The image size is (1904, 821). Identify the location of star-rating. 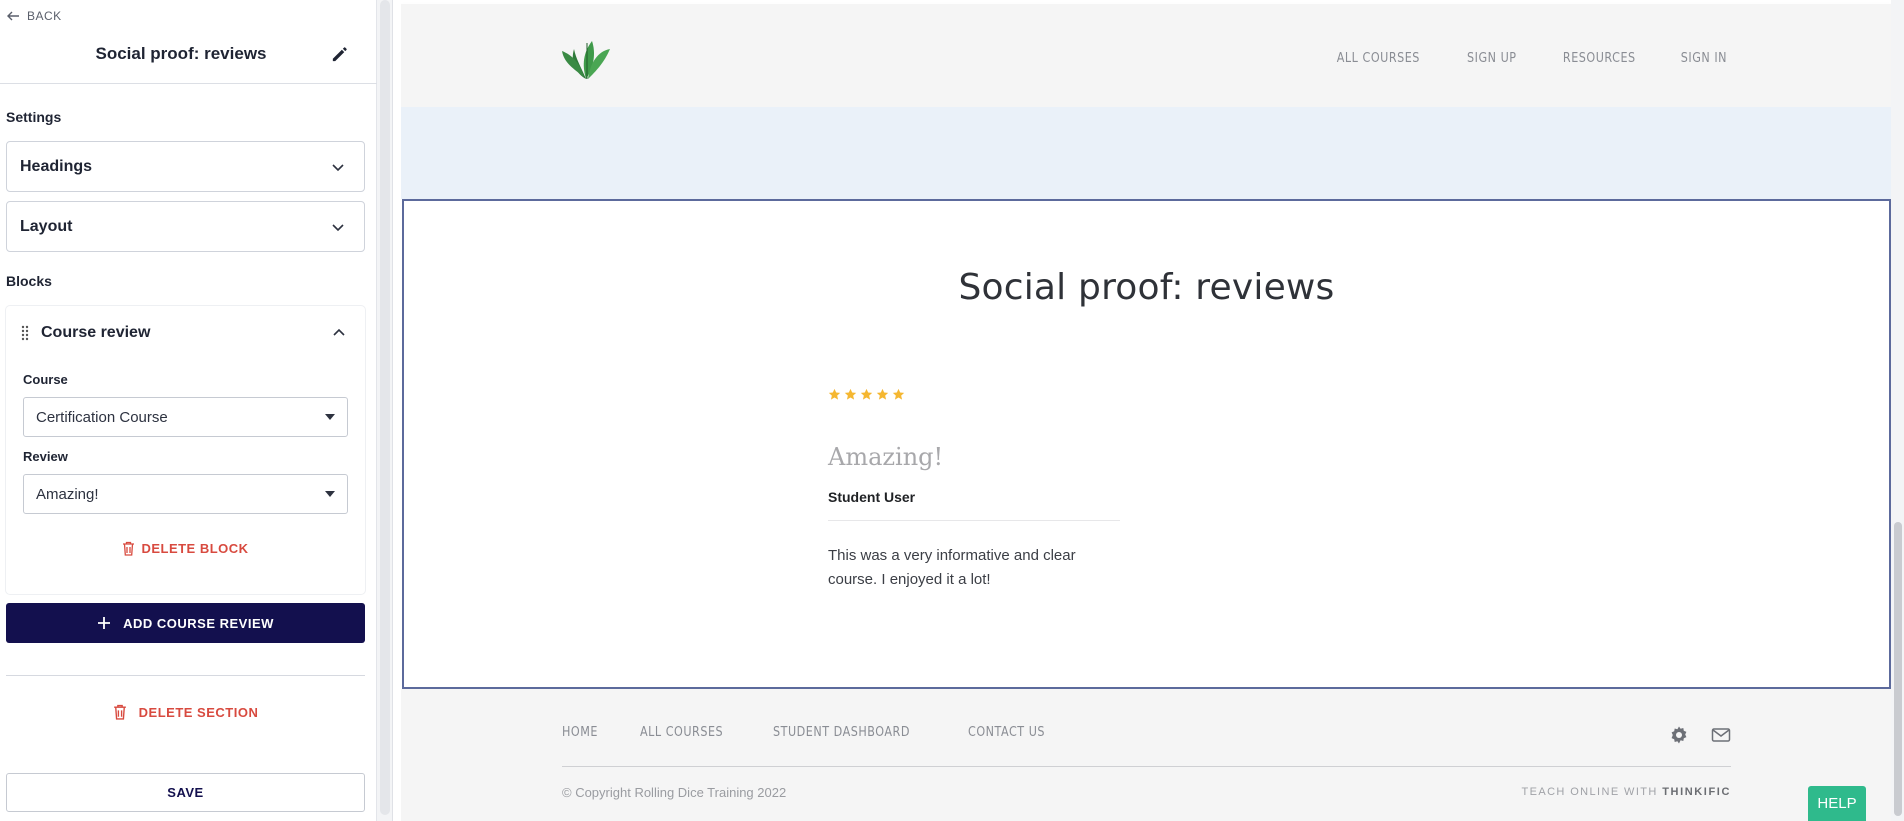
(866, 394).